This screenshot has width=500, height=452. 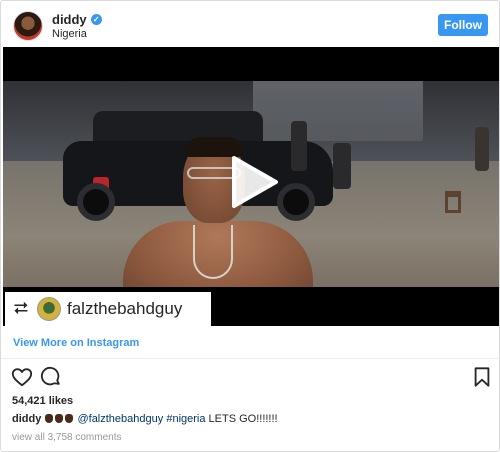 I want to click on heart-icon, so click(x=22, y=377).